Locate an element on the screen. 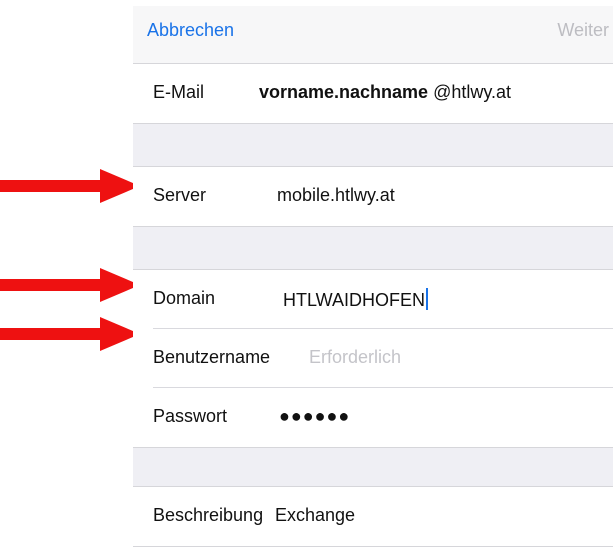 The height and width of the screenshot is (547, 613). email-username: vorname.nachname is located at coordinates (344, 92).